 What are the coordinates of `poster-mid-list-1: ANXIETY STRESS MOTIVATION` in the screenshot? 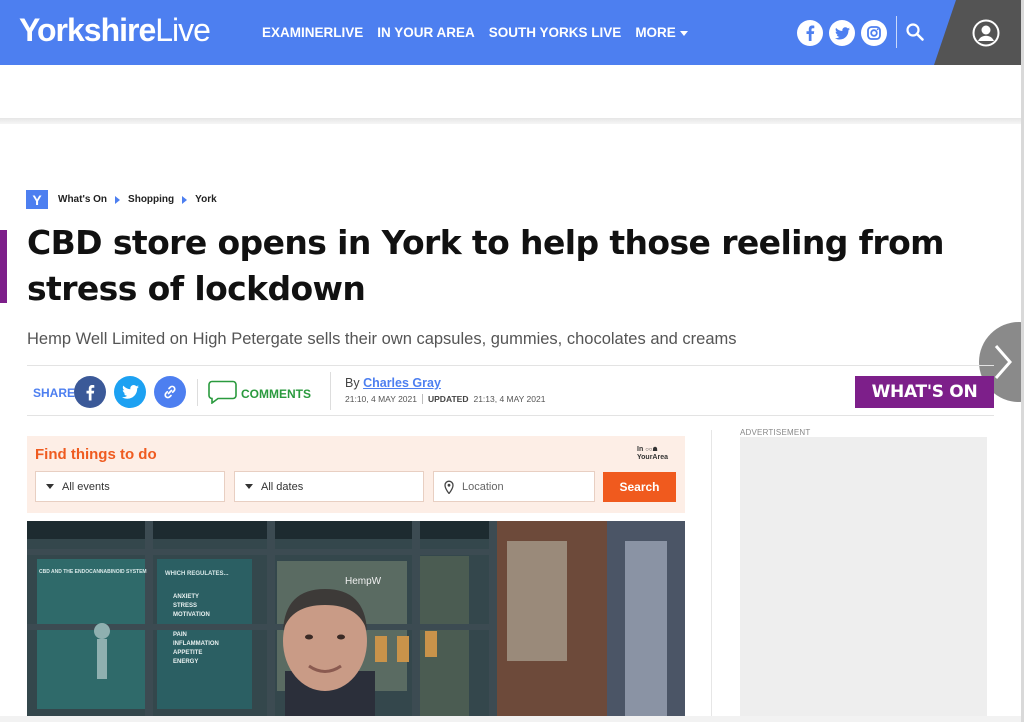 It's located at (191, 606).